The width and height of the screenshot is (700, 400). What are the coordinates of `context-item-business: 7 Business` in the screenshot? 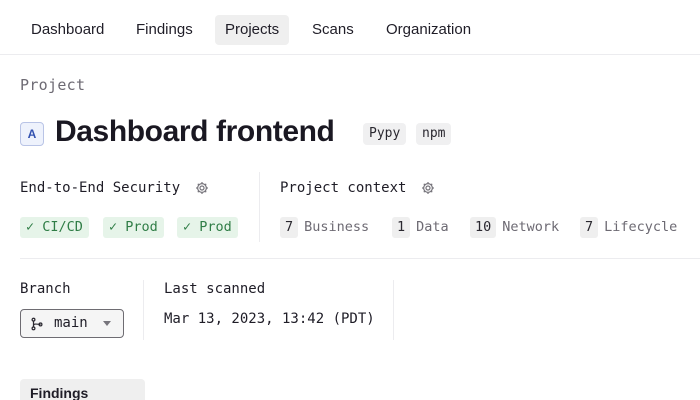 It's located at (324, 227).